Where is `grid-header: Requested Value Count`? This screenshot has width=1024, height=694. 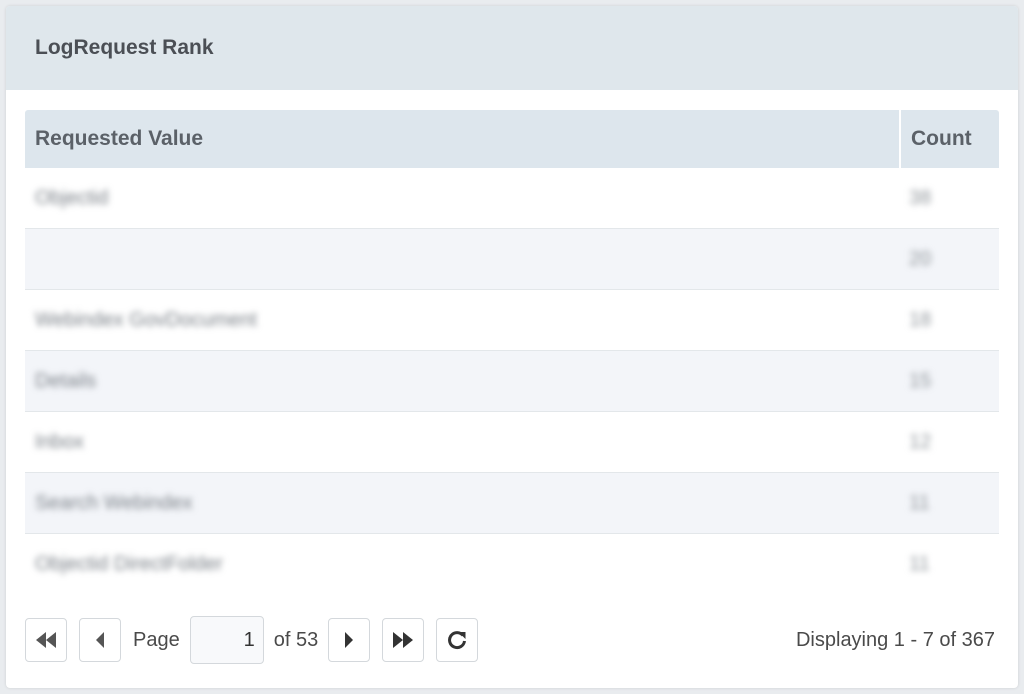
grid-header: Requested Value Count is located at coordinates (512, 139).